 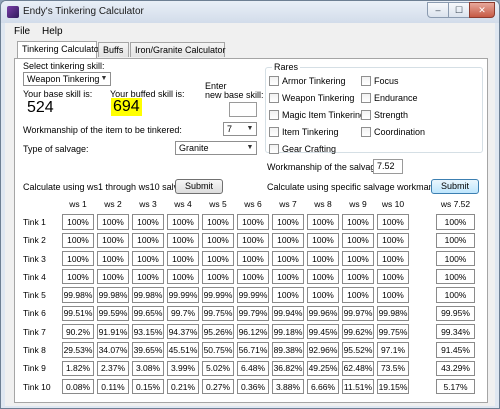 I want to click on rare-magic-checkbox, so click(x=274, y=115).